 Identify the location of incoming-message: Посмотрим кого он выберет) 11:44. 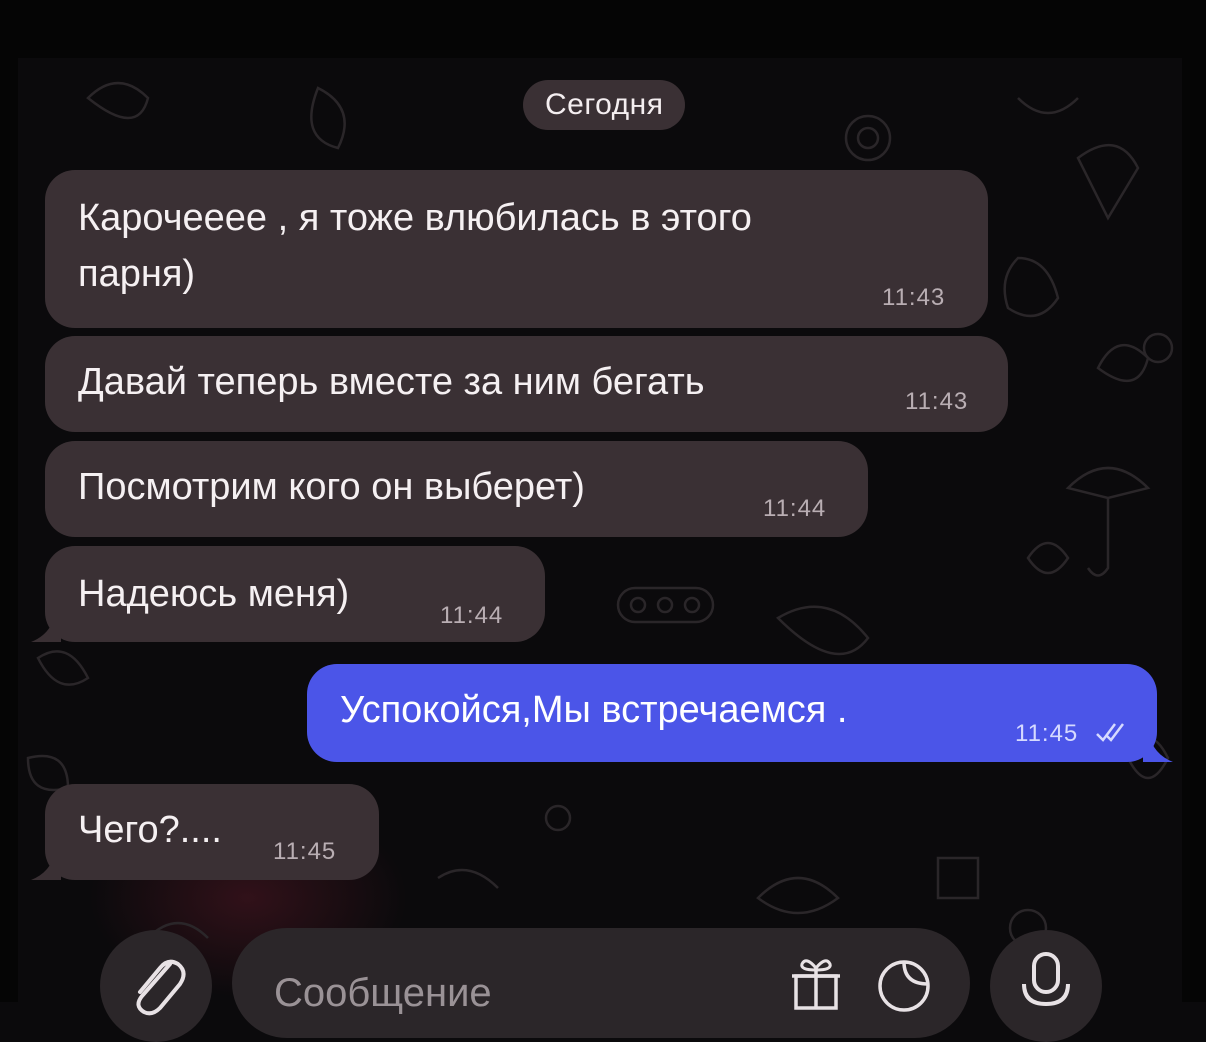
(456, 489).